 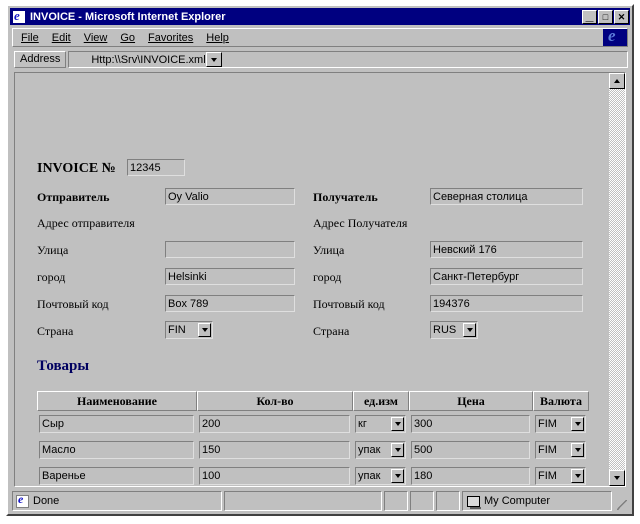 I want to click on ie-document-icon, so click(x=19, y=16).